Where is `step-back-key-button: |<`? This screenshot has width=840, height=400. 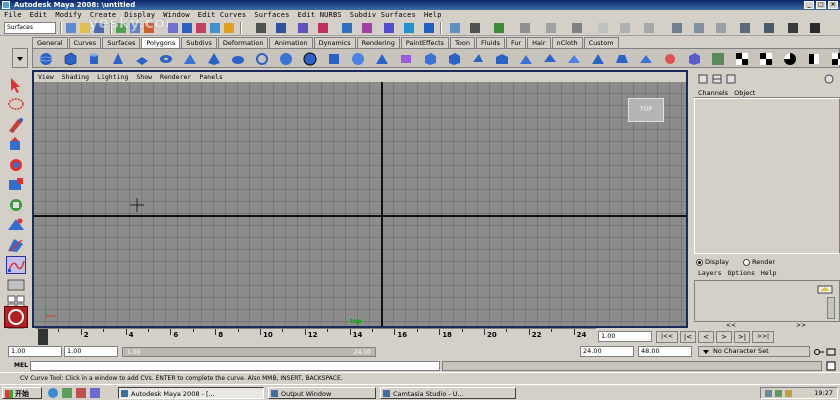
step-back-key-button: |< is located at coordinates (688, 337).